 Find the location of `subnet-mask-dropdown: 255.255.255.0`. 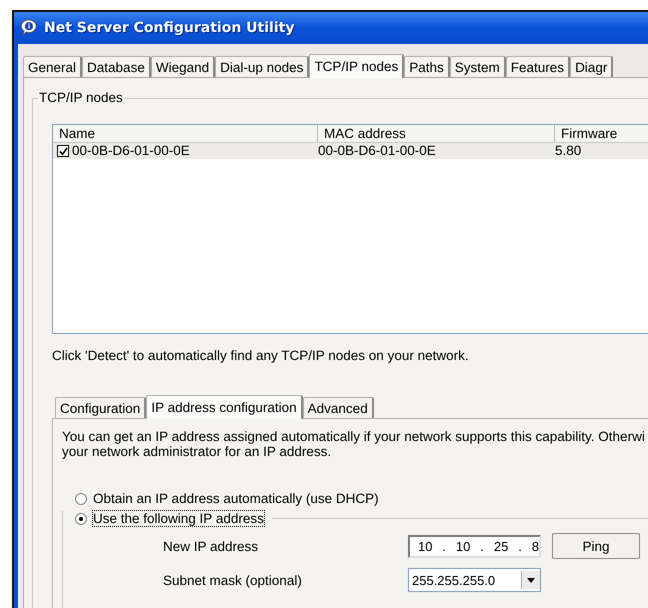

subnet-mask-dropdown: 255.255.255.0 is located at coordinates (474, 580).